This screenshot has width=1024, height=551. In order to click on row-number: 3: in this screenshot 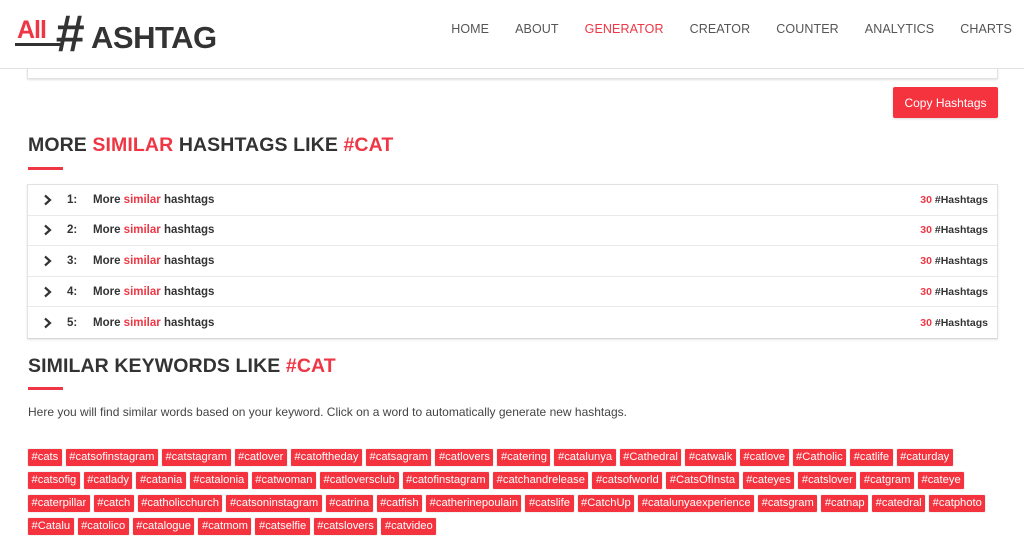, I will do `click(72, 260)`.